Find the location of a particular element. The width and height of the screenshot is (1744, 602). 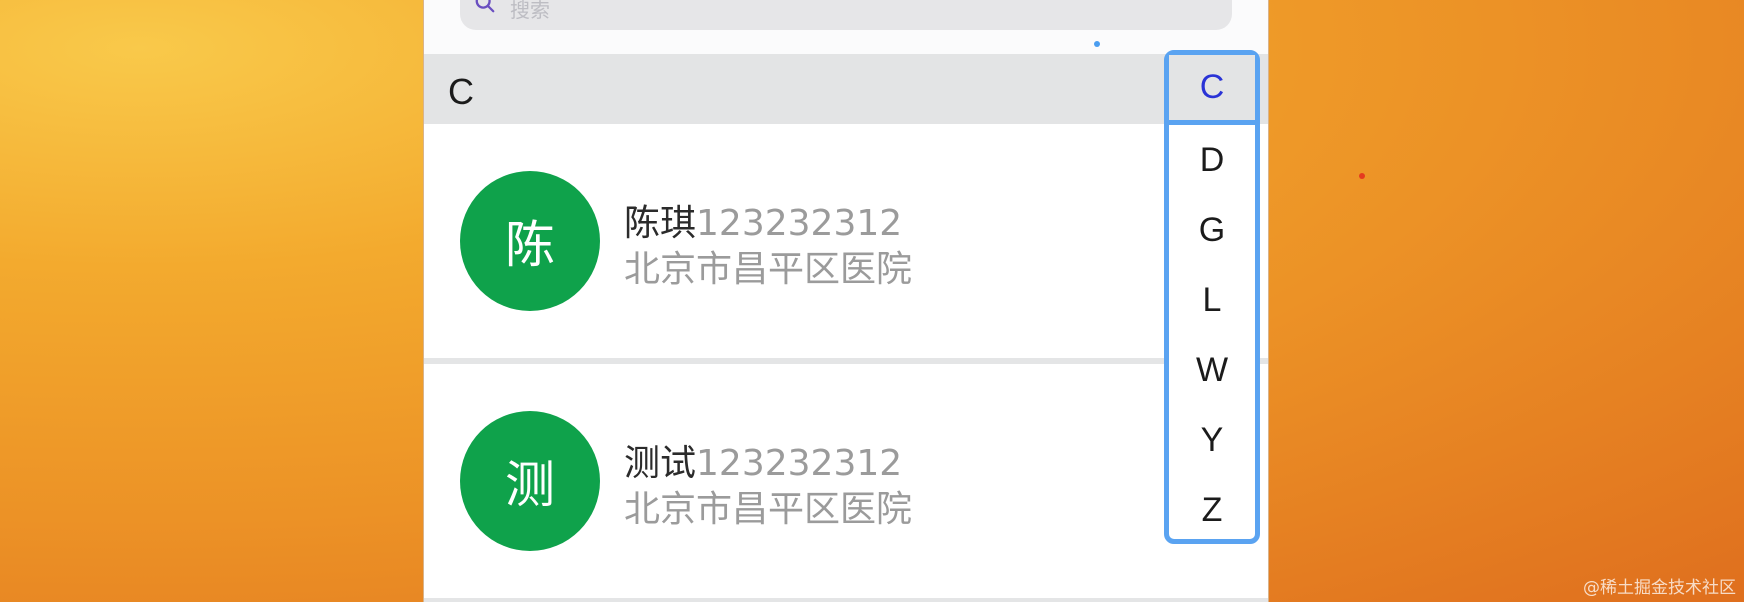

index-letter-g: G is located at coordinates (1212, 230).